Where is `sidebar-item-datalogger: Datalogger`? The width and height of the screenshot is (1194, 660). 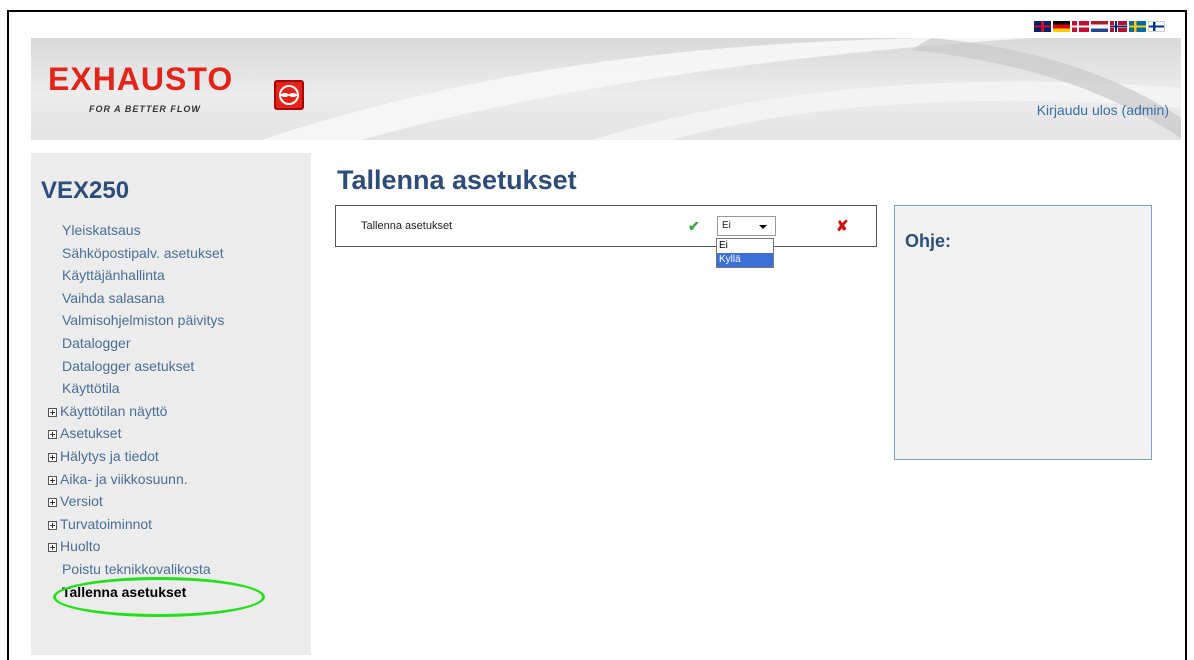 sidebar-item-datalogger: Datalogger is located at coordinates (143, 343).